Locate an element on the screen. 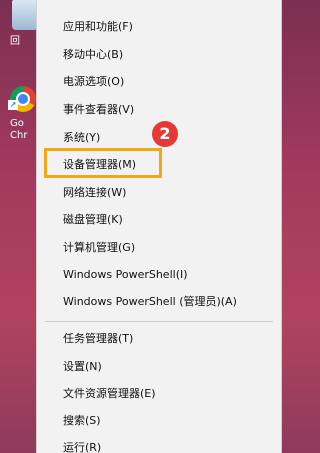 This screenshot has width=320, height=453. recycle-bin-shortcut: 回 is located at coordinates (24, 24).